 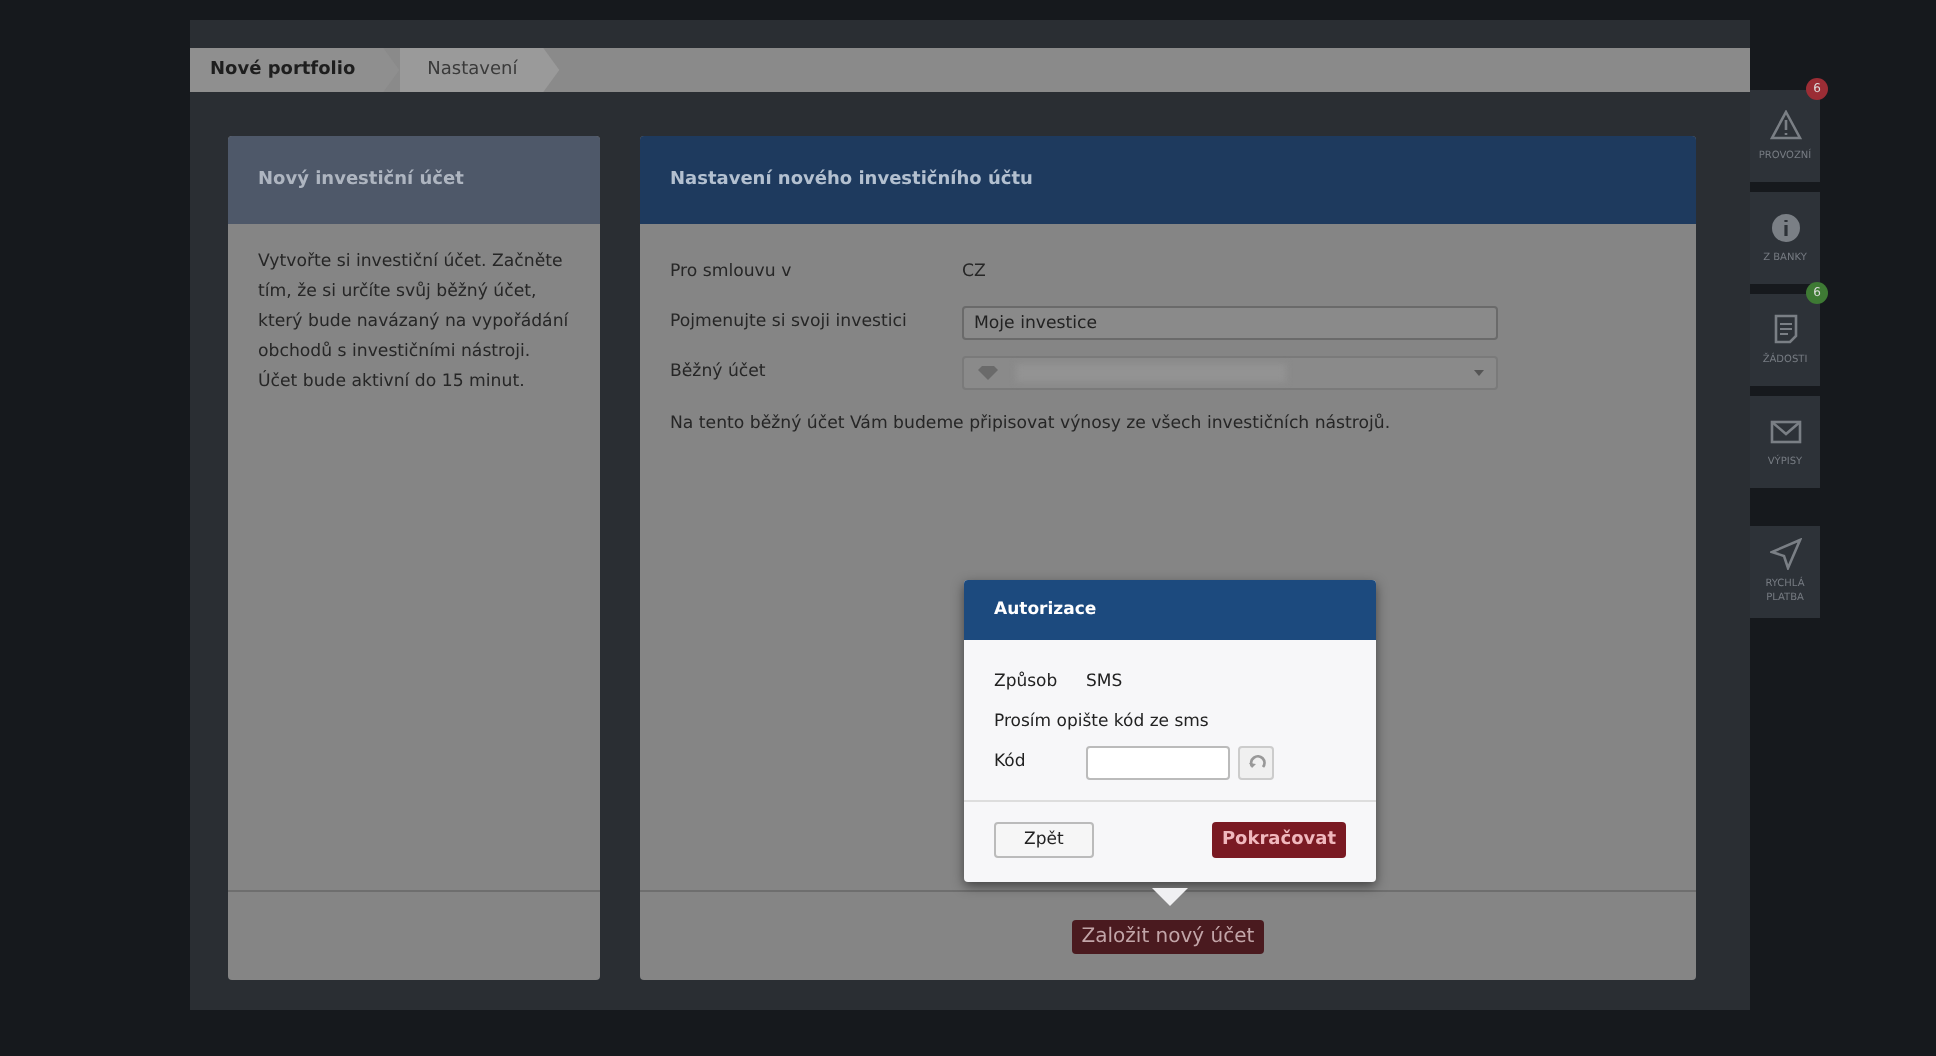 I want to click on prompt-text: Prosím opište kód ze sms, so click(x=1102, y=723).